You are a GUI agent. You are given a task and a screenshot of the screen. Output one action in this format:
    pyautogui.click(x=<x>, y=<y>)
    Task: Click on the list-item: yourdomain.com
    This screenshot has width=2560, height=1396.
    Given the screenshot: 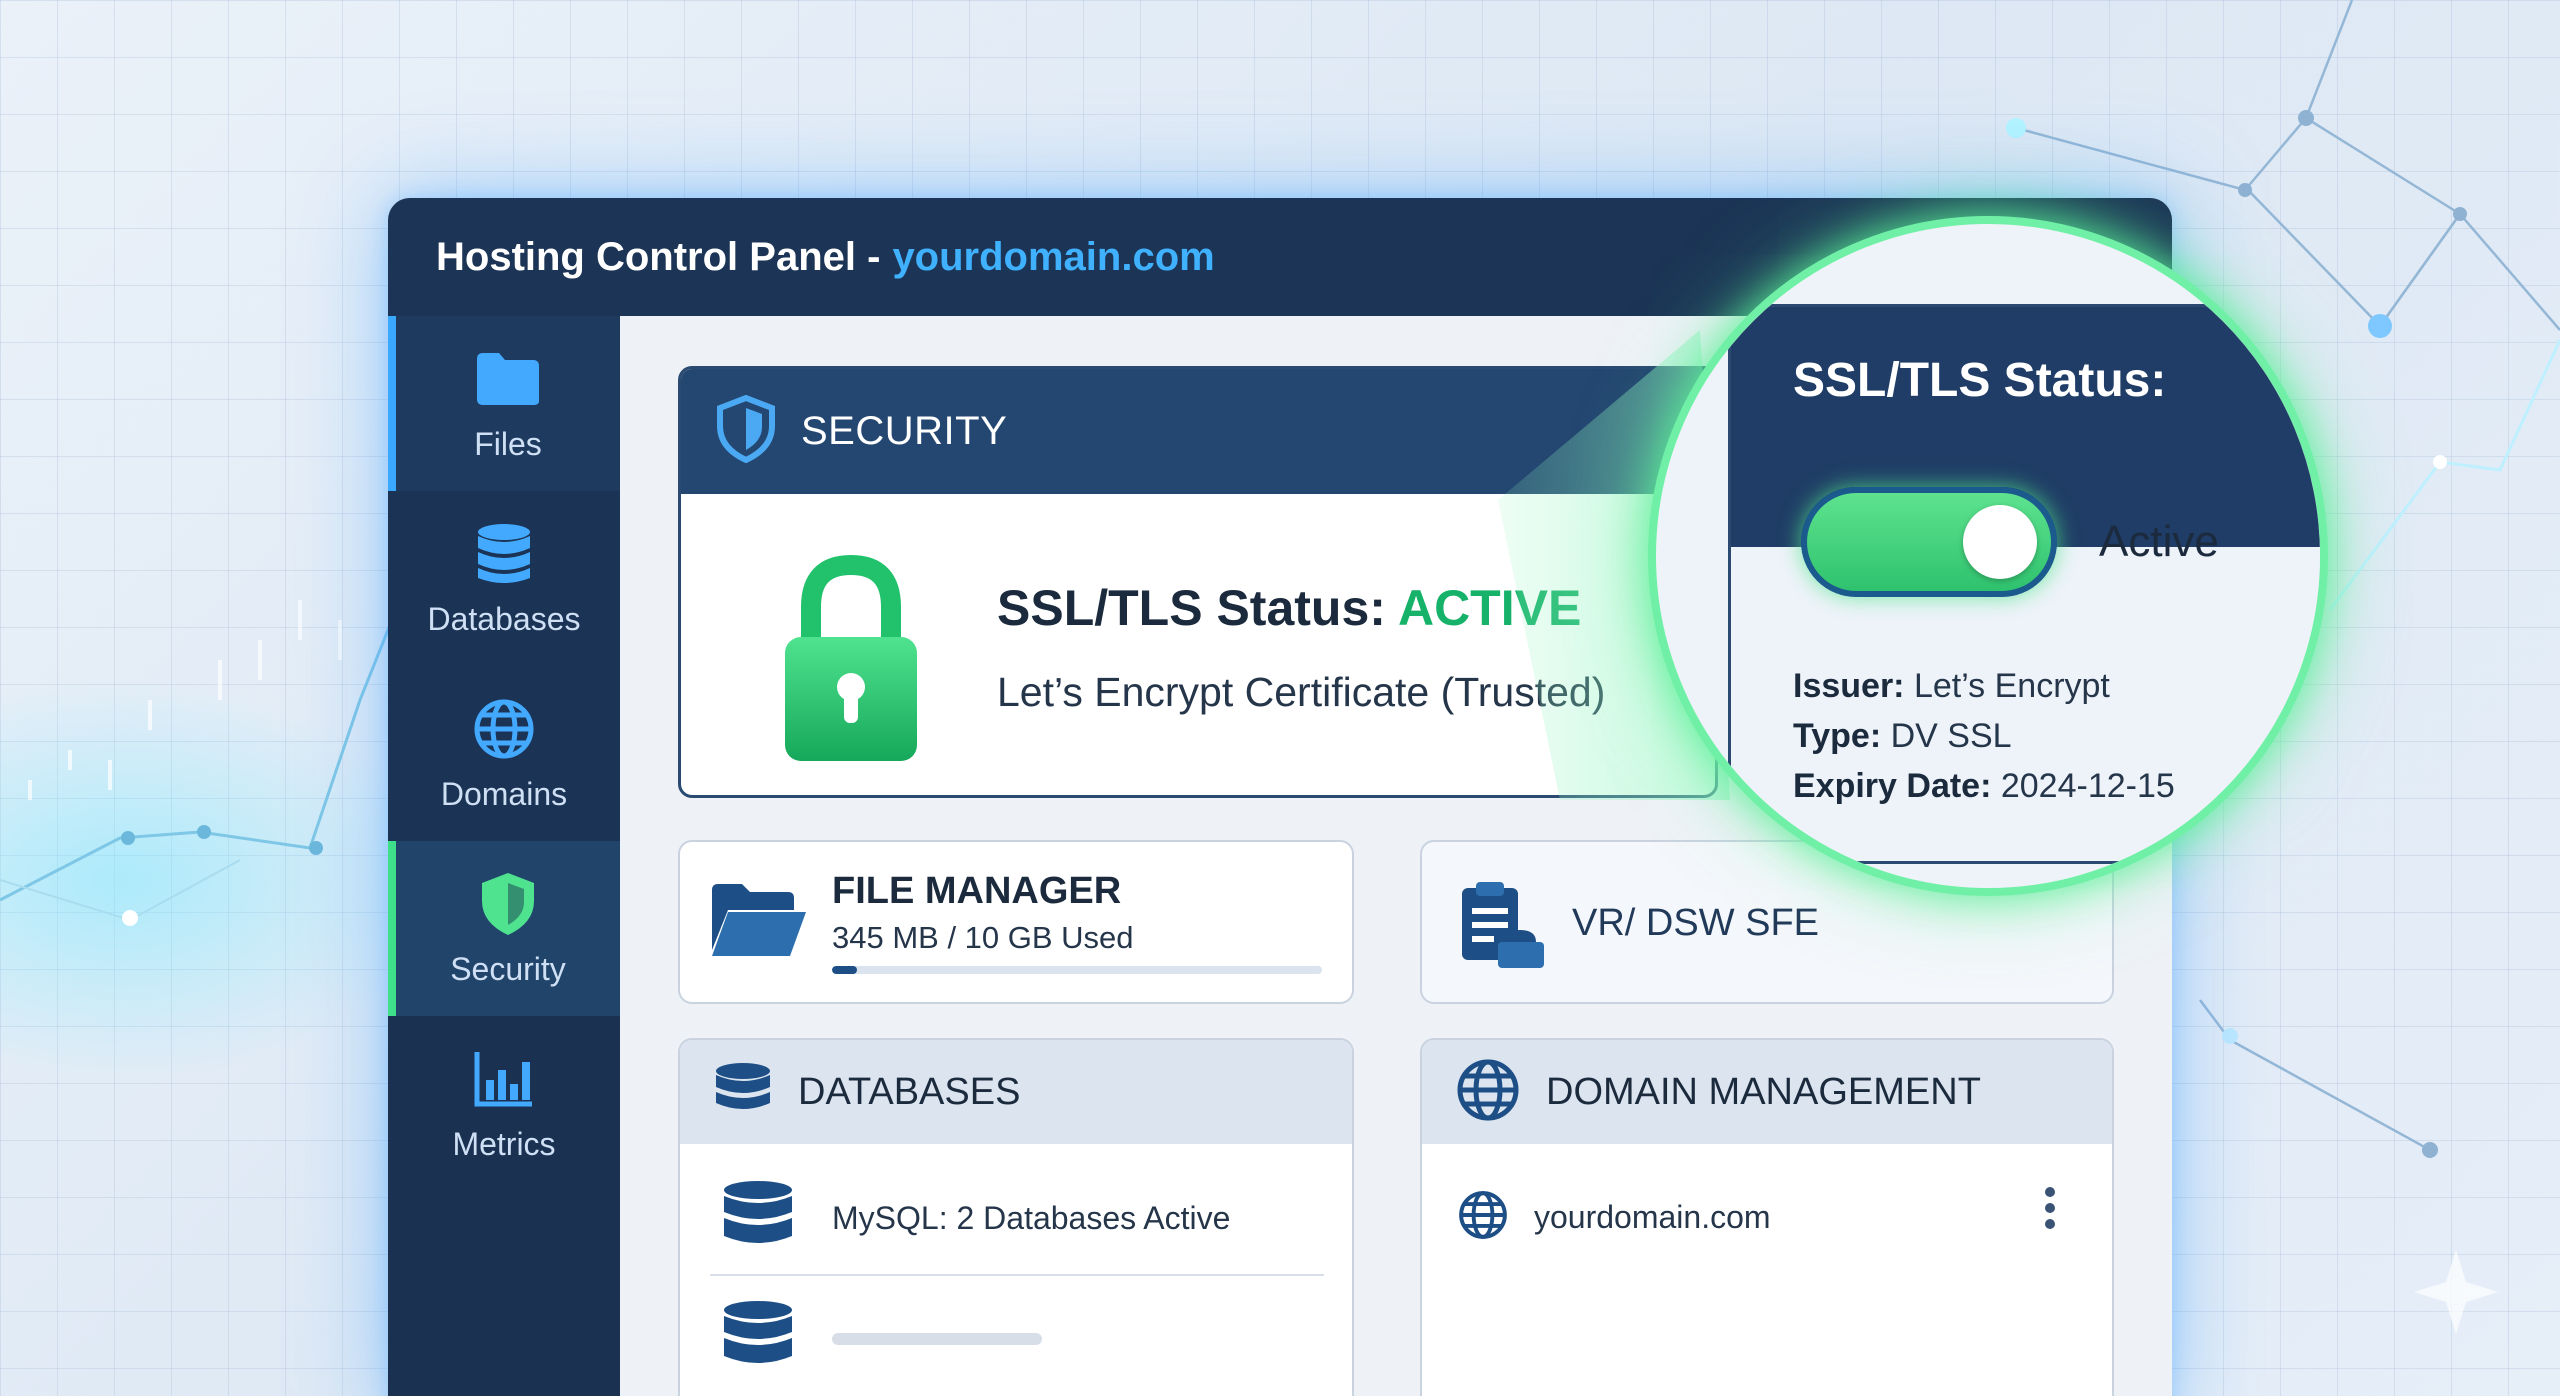 What is the action you would take?
    pyautogui.click(x=1614, y=1217)
    